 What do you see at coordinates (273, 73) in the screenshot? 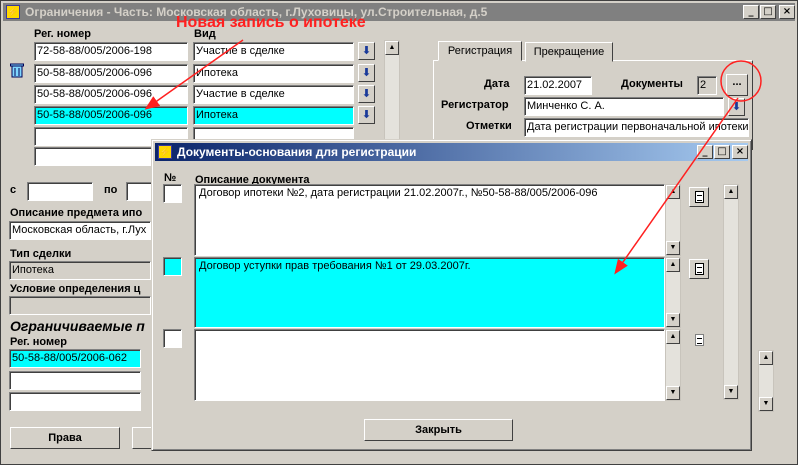
I see `row-2-kind: Ипотека` at bounding box center [273, 73].